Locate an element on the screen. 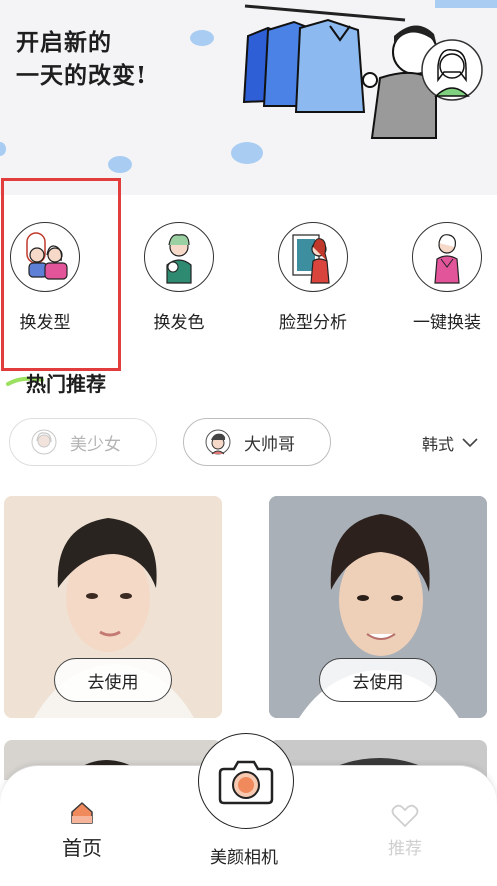  outfit-change-icon is located at coordinates (447, 257).